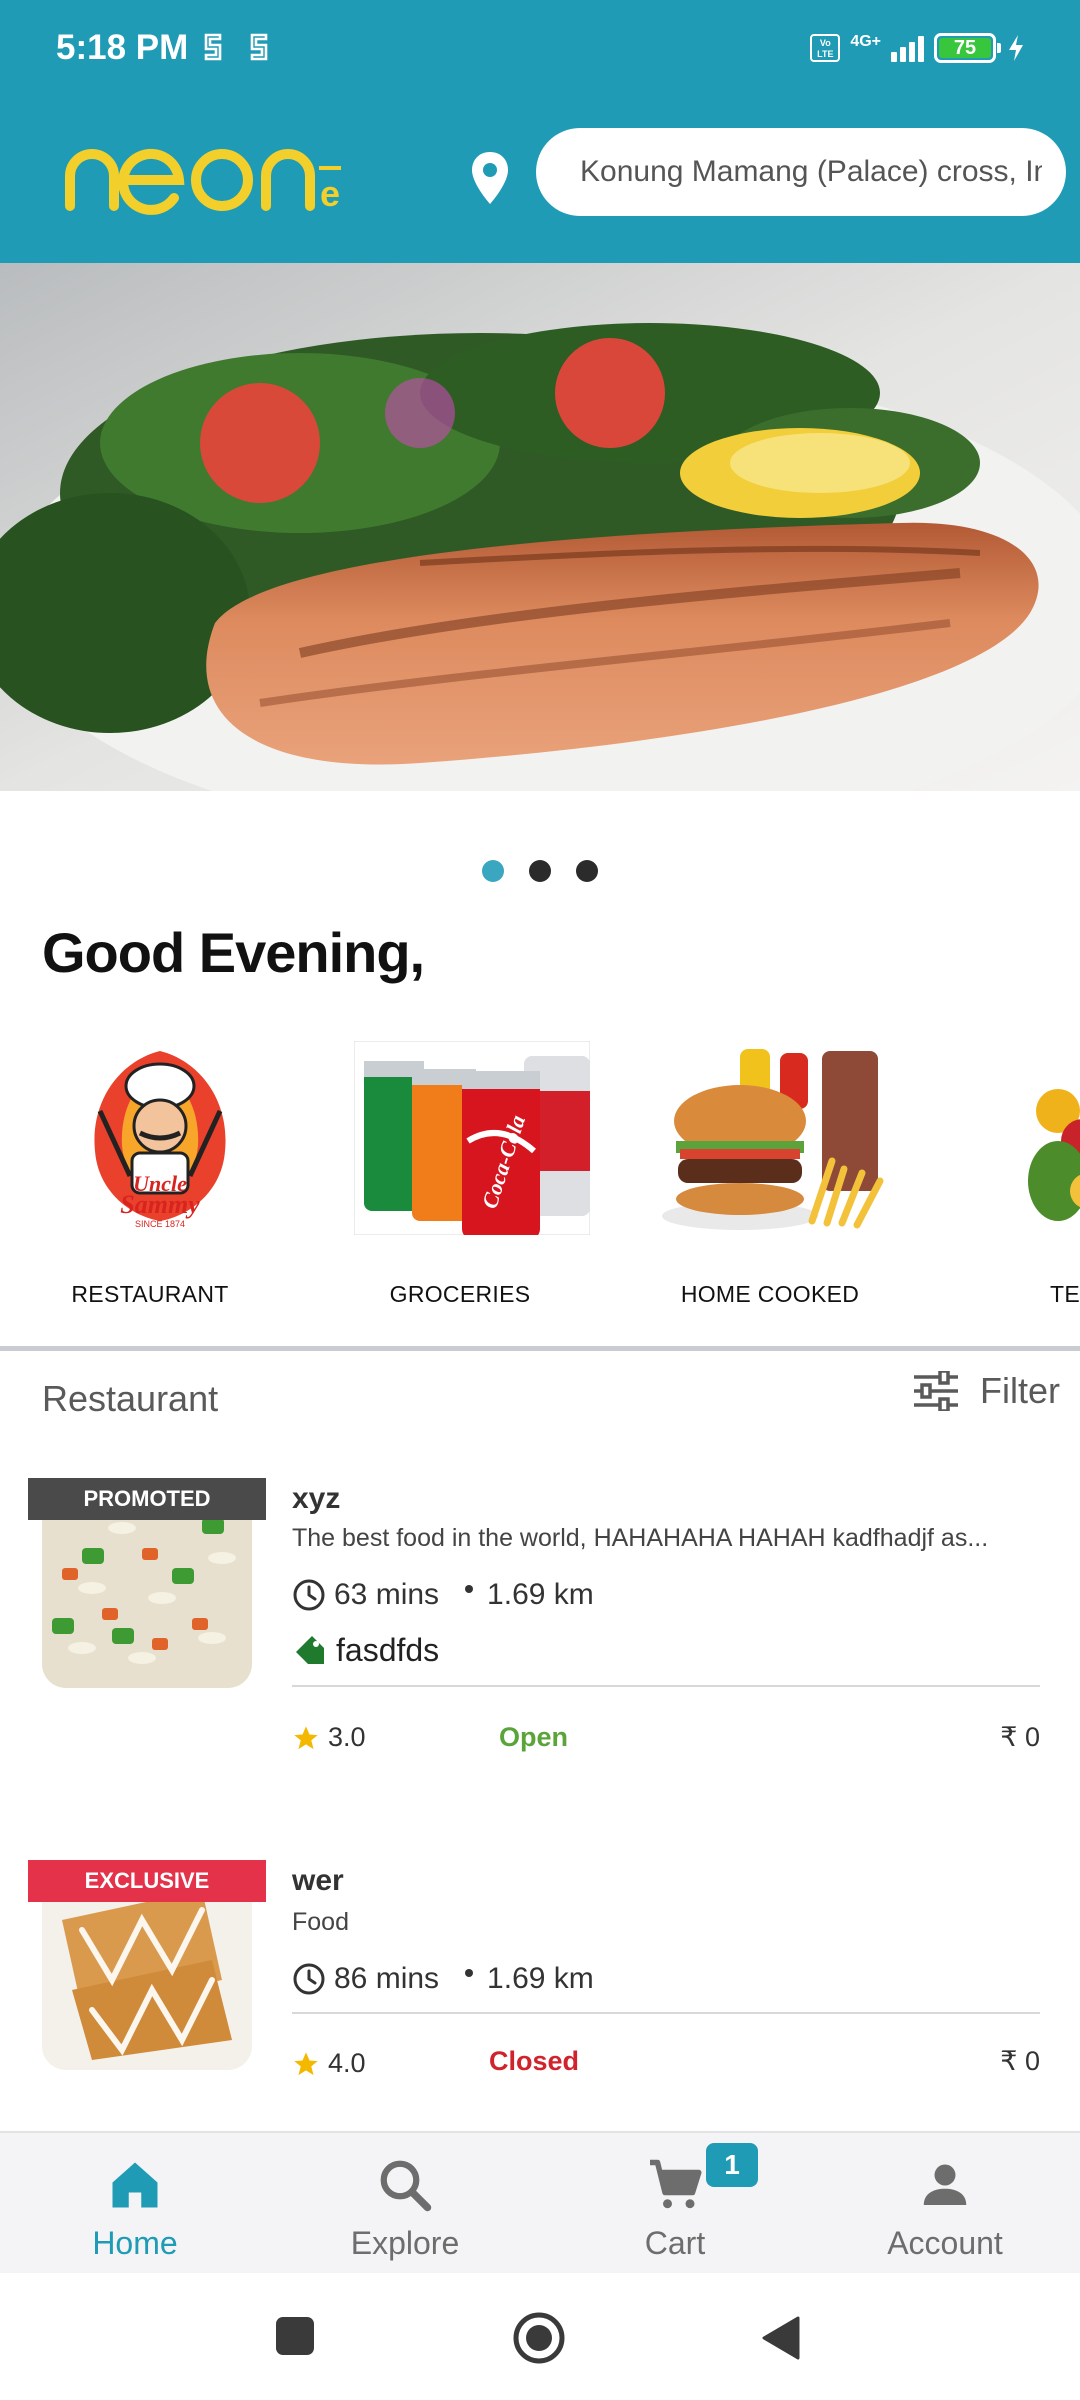 Image resolution: width=1080 pixels, height=2400 pixels. Describe the element at coordinates (534, 2061) in the screenshot. I see `closed-status: Closed` at that location.